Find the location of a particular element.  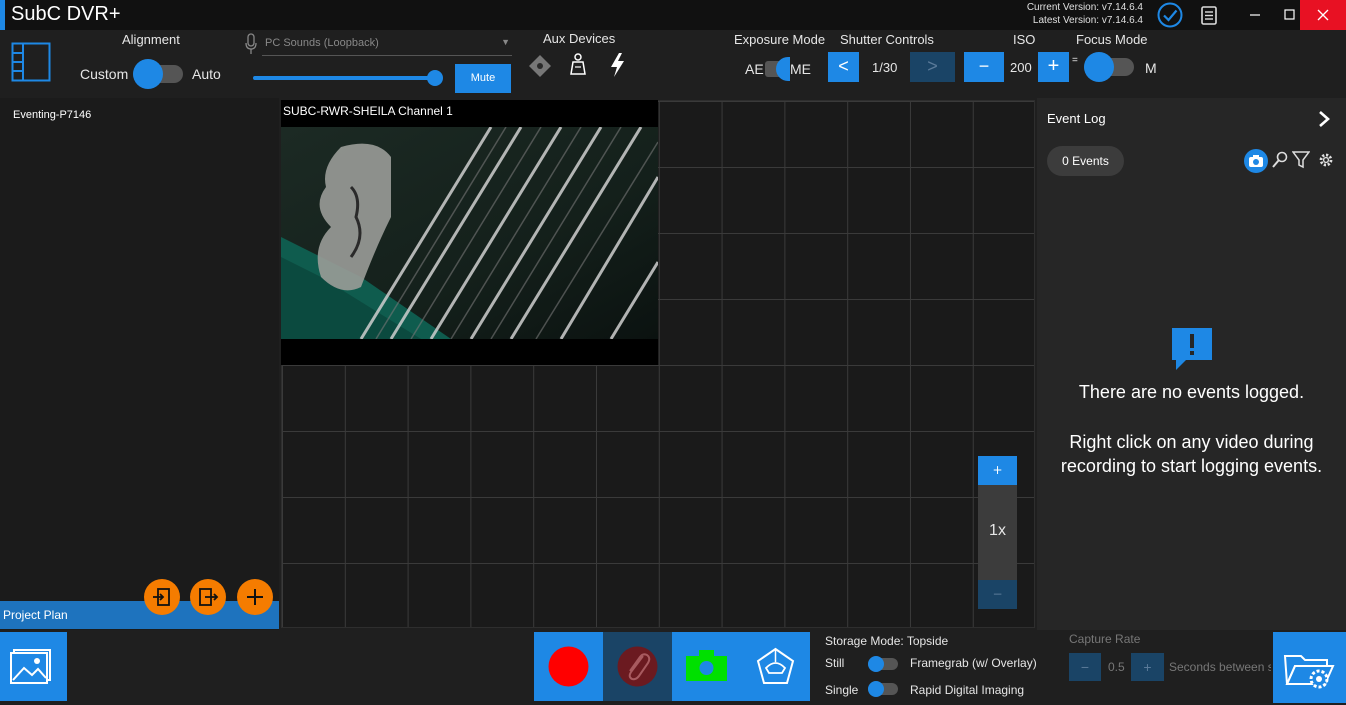

audio-source-select: PC Sounds (Loopback) ▼ is located at coordinates (387, 44).